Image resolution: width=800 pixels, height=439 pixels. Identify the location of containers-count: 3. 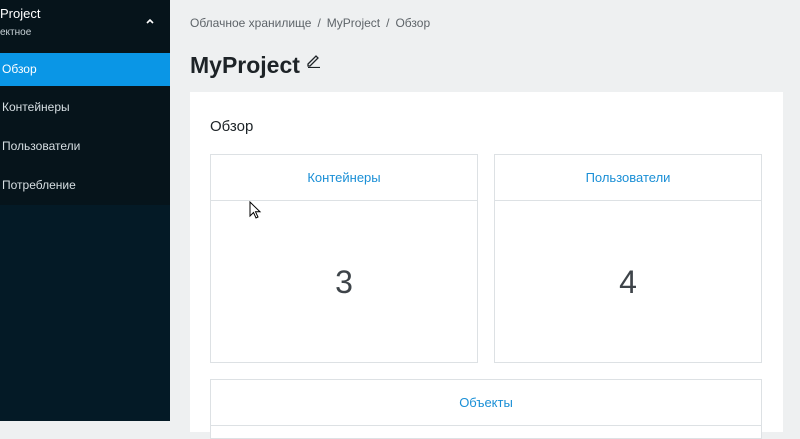
(344, 282).